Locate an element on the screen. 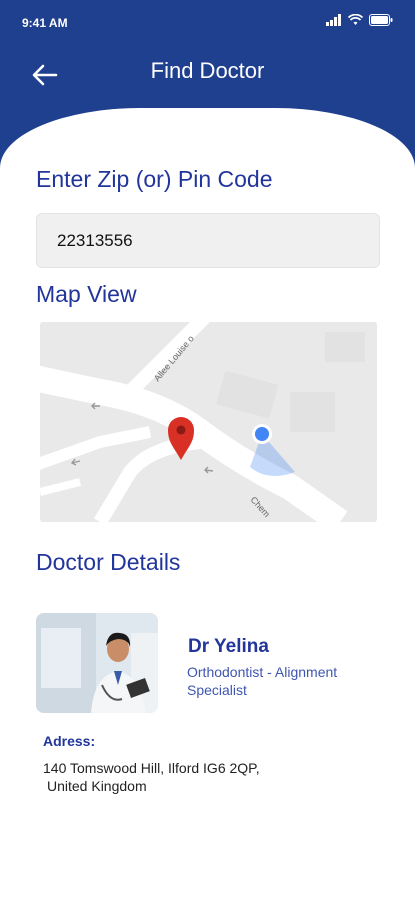 Image resolution: width=415 pixels, height=900 pixels. doctor-avatar is located at coordinates (97, 663).